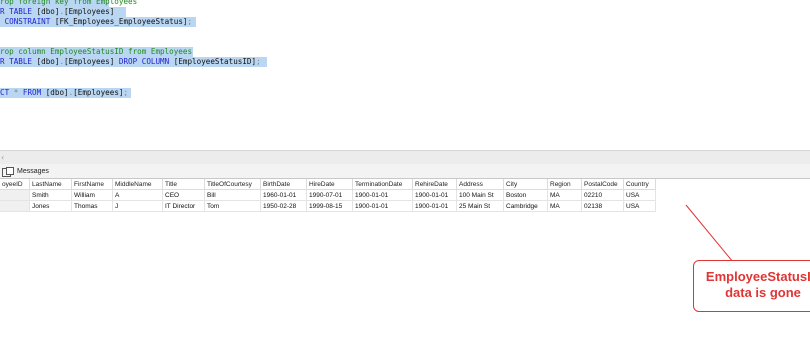 This screenshot has height=346, width=810. What do you see at coordinates (184, 184) in the screenshot?
I see `column-header: Title` at bounding box center [184, 184].